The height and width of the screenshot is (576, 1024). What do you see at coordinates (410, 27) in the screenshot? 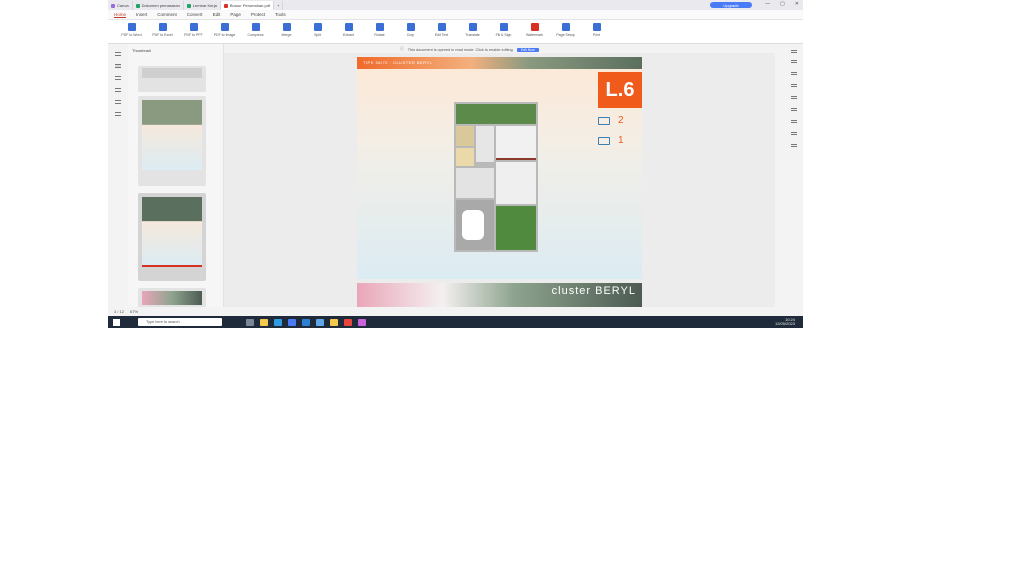
I see `crop-icon` at bounding box center [410, 27].